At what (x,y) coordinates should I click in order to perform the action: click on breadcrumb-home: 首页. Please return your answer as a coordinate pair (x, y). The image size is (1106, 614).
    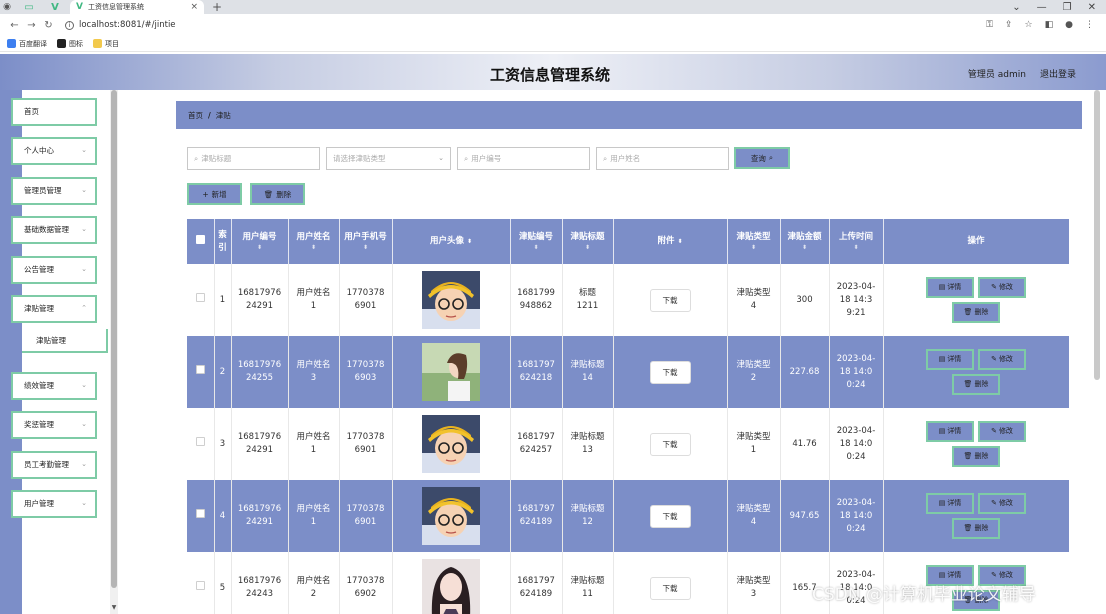
    Looking at the image, I should click on (195, 115).